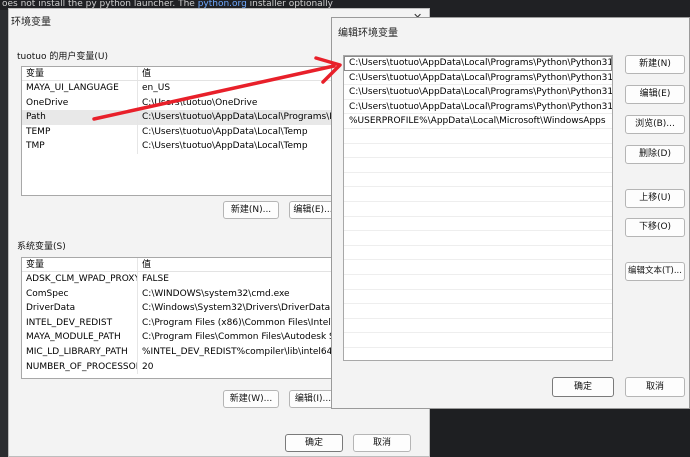 The width and height of the screenshot is (690, 457). I want to click on var-value: C:\Users\tuotuo\OneDrive, so click(200, 102).